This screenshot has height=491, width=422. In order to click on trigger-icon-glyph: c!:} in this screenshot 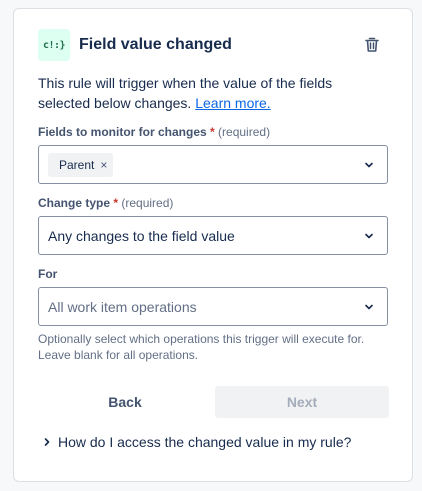, I will do `click(54, 45)`.